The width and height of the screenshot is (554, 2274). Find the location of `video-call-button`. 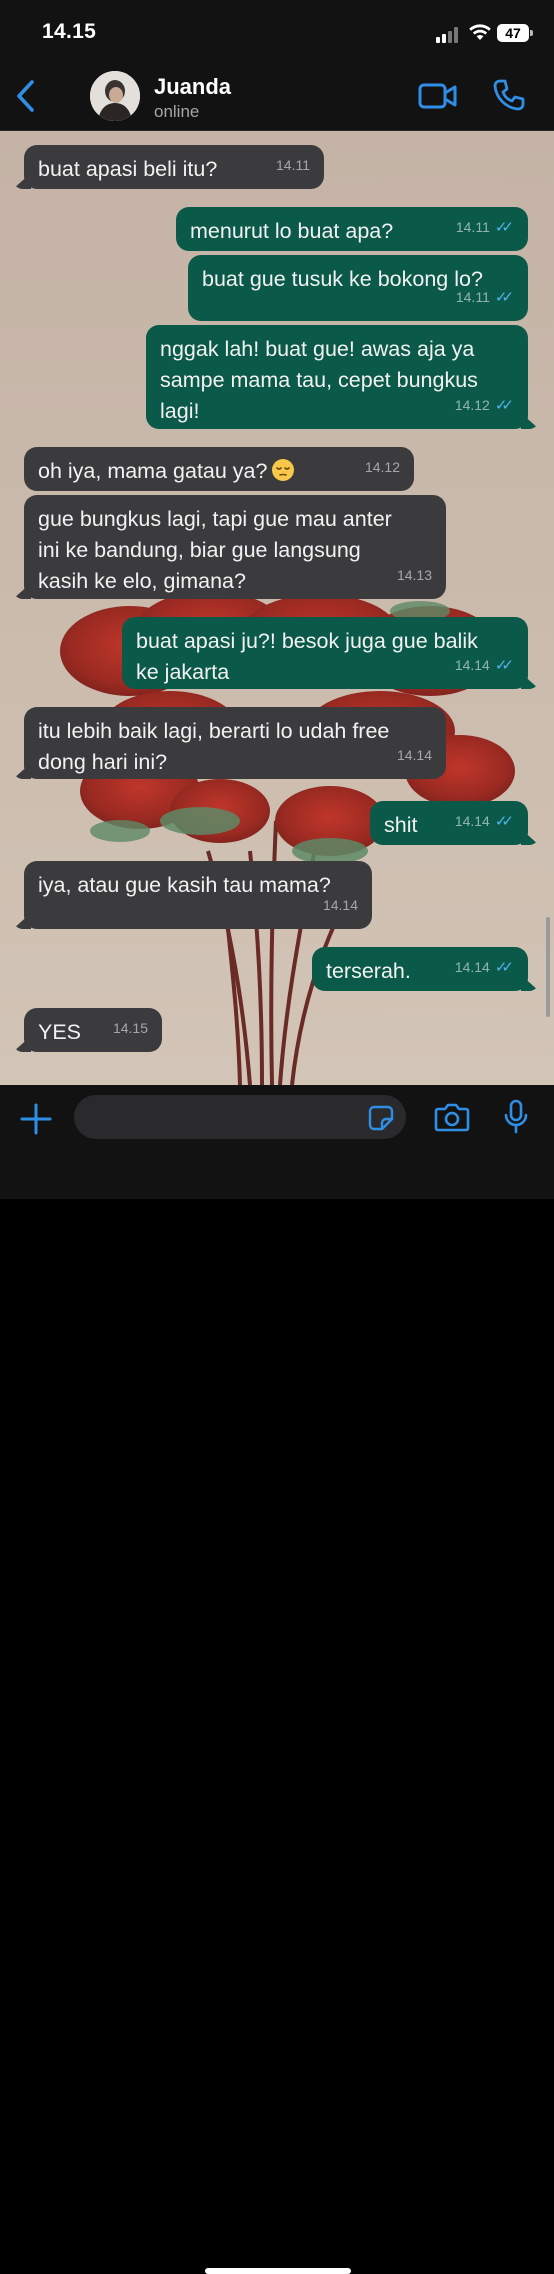

video-call-button is located at coordinates (438, 98).